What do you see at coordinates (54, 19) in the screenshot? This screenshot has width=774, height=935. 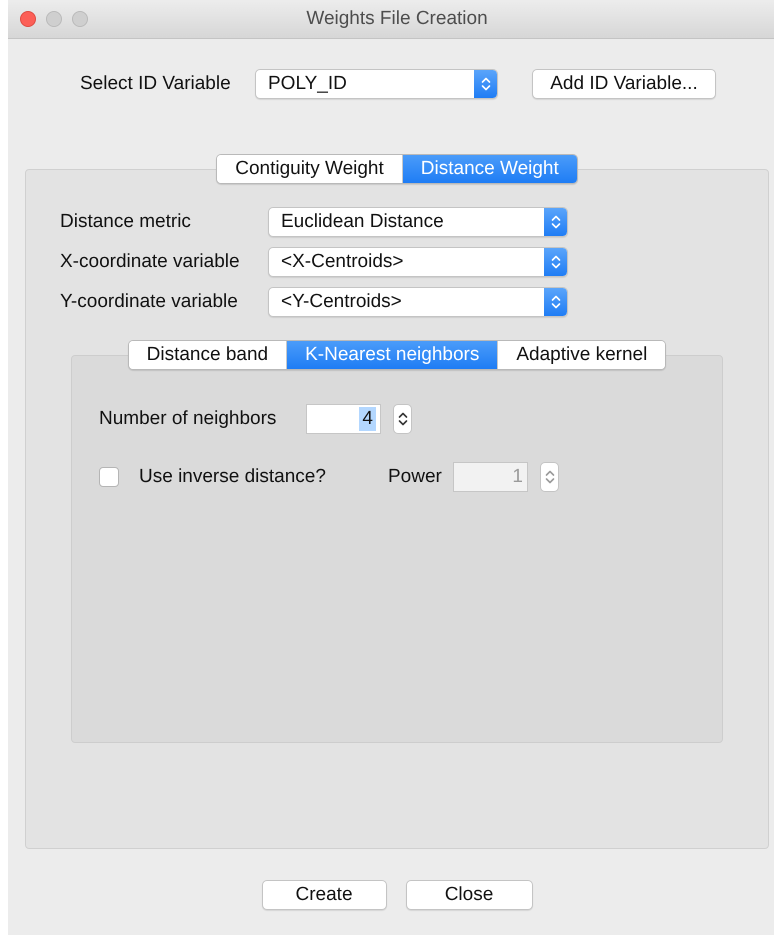 I see `minimize-button` at bounding box center [54, 19].